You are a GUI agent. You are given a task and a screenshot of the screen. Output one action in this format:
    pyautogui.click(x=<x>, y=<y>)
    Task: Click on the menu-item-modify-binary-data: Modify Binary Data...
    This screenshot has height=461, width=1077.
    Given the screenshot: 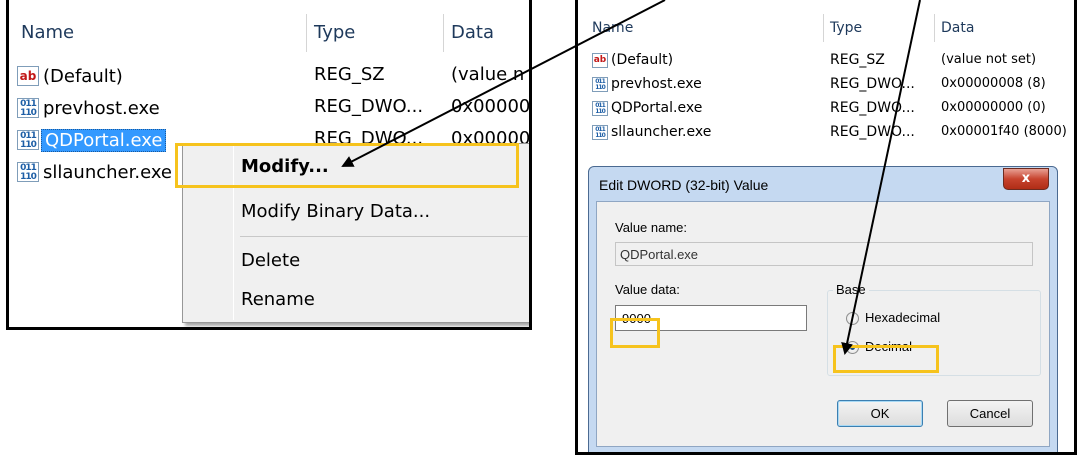 What is the action you would take?
    pyautogui.click(x=356, y=211)
    